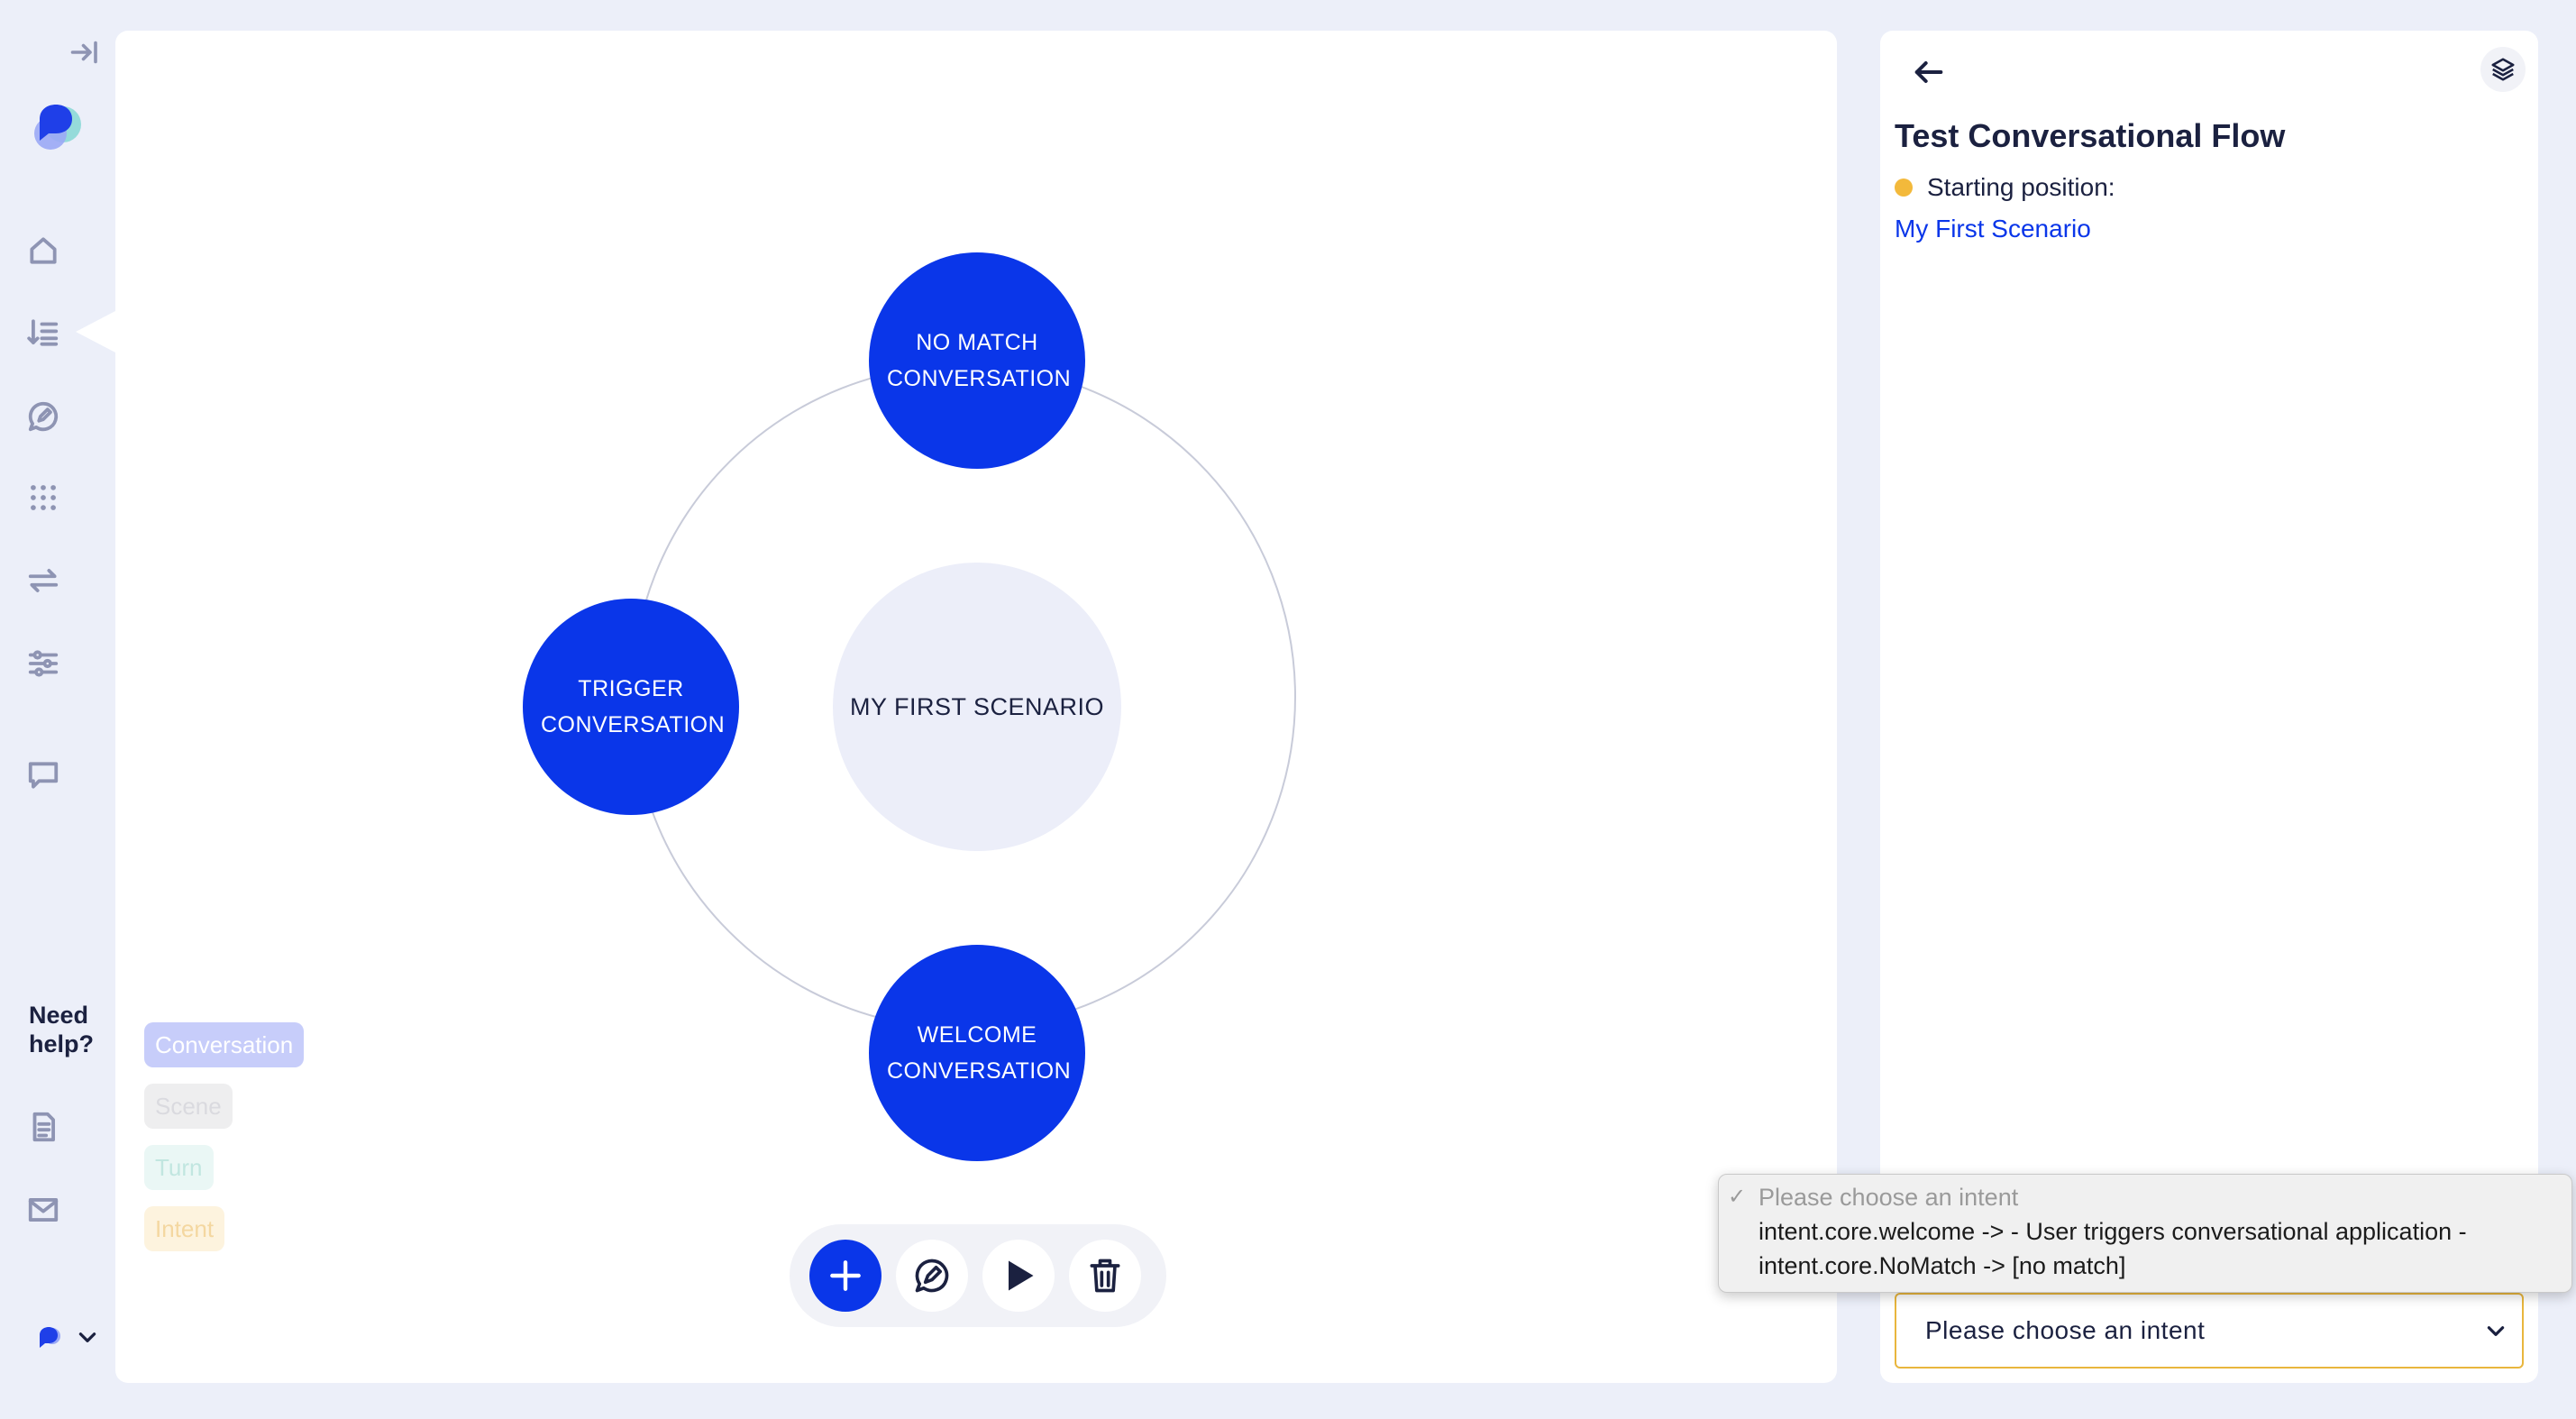 The width and height of the screenshot is (2576, 1419). Describe the element at coordinates (224, 1145) in the screenshot. I see `level-legend: Conversation Scene Turn Intent` at that location.